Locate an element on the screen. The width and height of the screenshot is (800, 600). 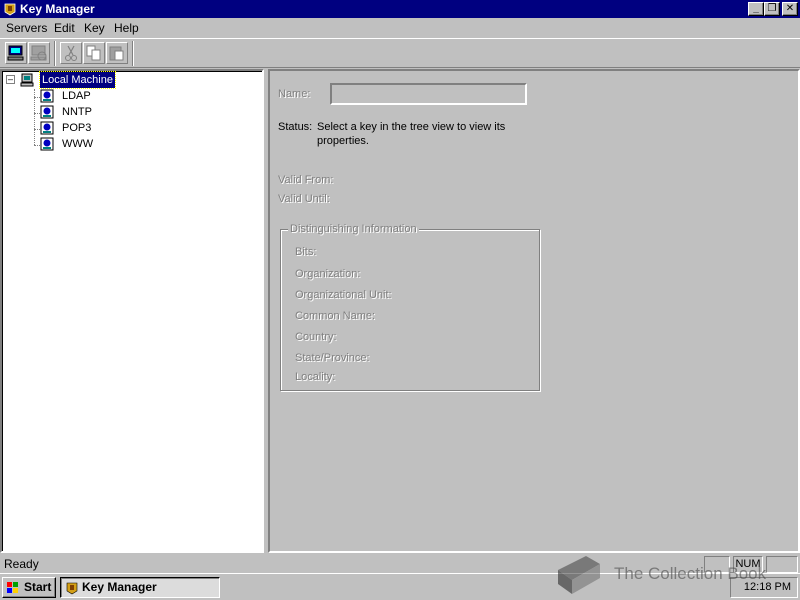
restore-icon: ❐ is located at coordinates (772, 8).